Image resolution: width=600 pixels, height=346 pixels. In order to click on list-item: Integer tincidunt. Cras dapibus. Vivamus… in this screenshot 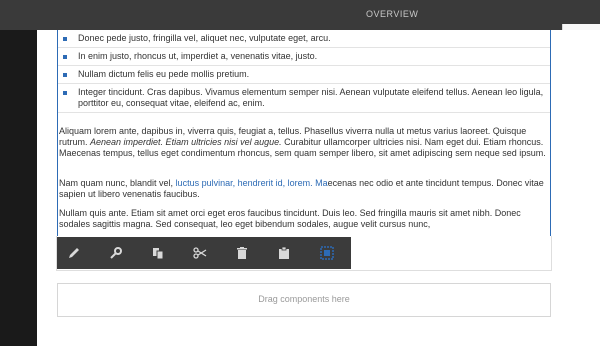, I will do `click(304, 98)`.